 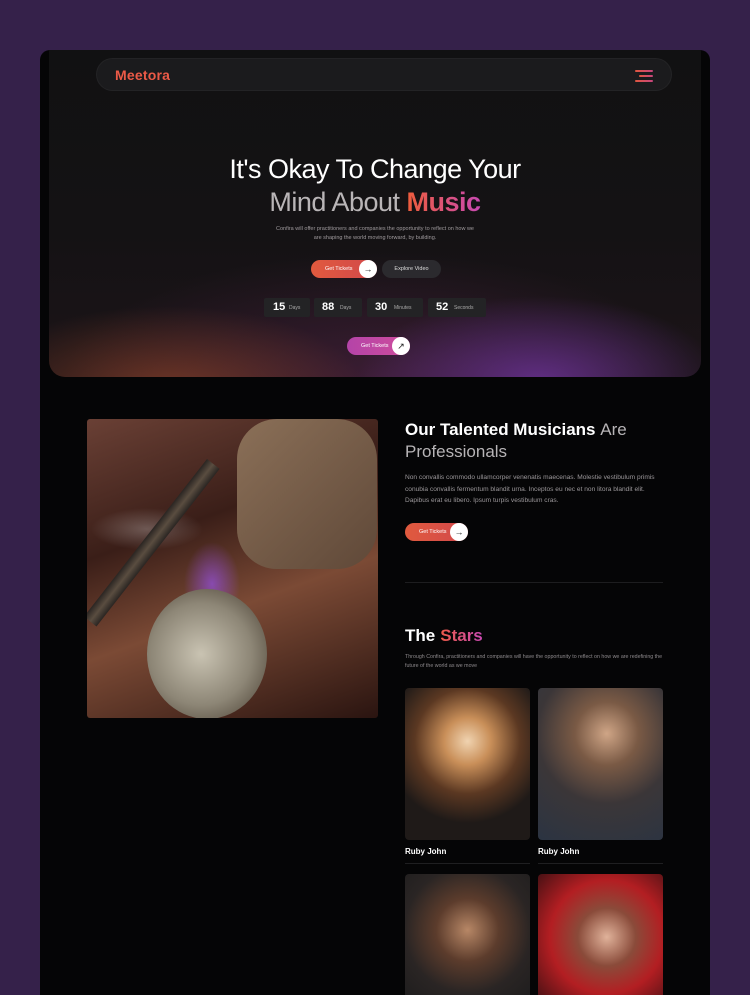 I want to click on section-divider, so click(x=534, y=582).